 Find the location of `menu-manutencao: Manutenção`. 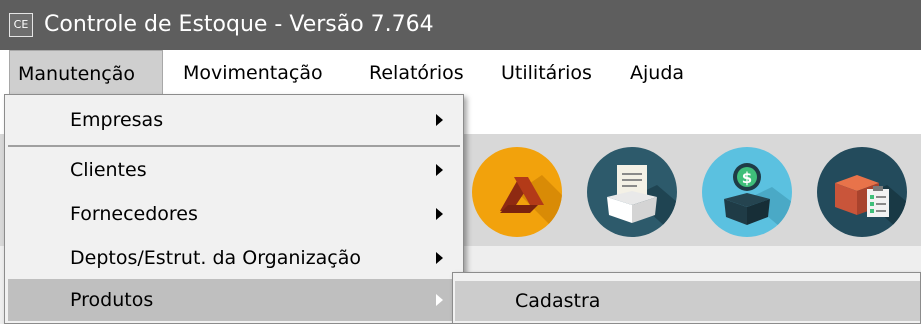

menu-manutencao: Manutenção is located at coordinates (86, 73).